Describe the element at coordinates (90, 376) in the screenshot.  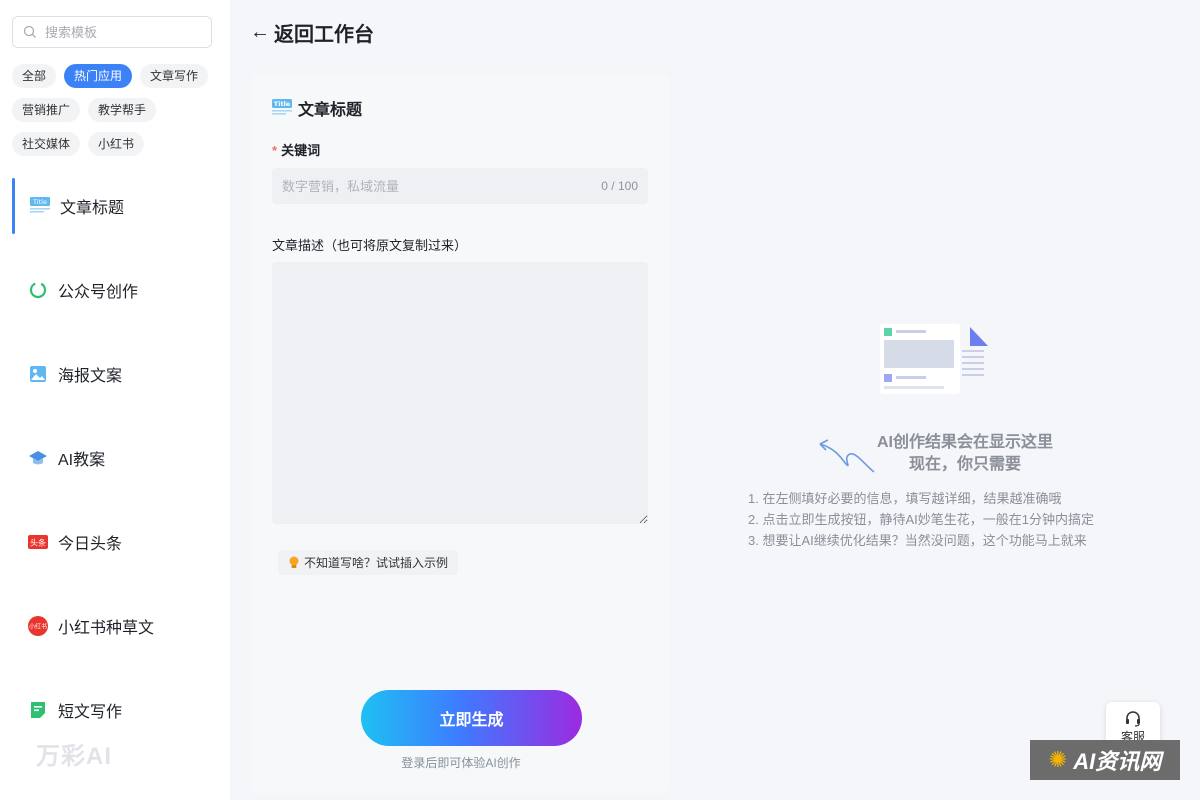
I see `nav-item-label: 海报文案` at that location.